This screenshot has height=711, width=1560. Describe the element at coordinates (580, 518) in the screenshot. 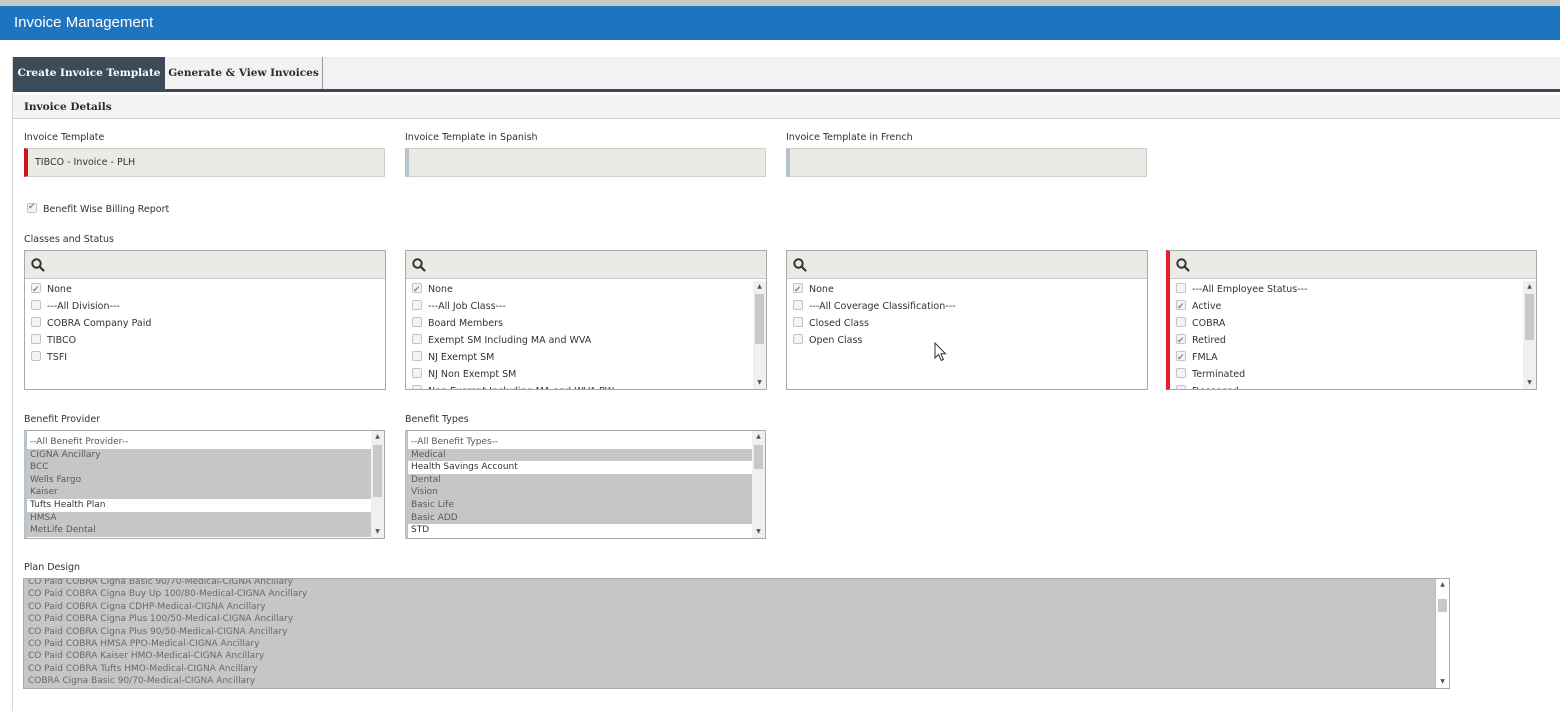

I see `benefit-type-option: Basic ADD` at that location.